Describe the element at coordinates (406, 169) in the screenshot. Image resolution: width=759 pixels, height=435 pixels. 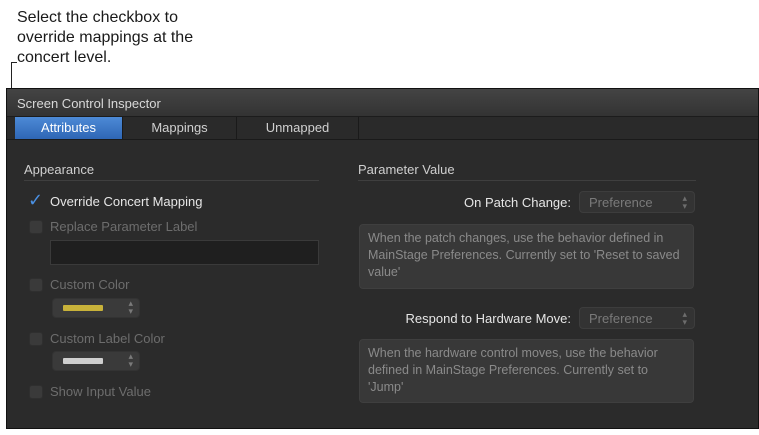
I see `parameter-value-section-title: Parameter Value` at that location.